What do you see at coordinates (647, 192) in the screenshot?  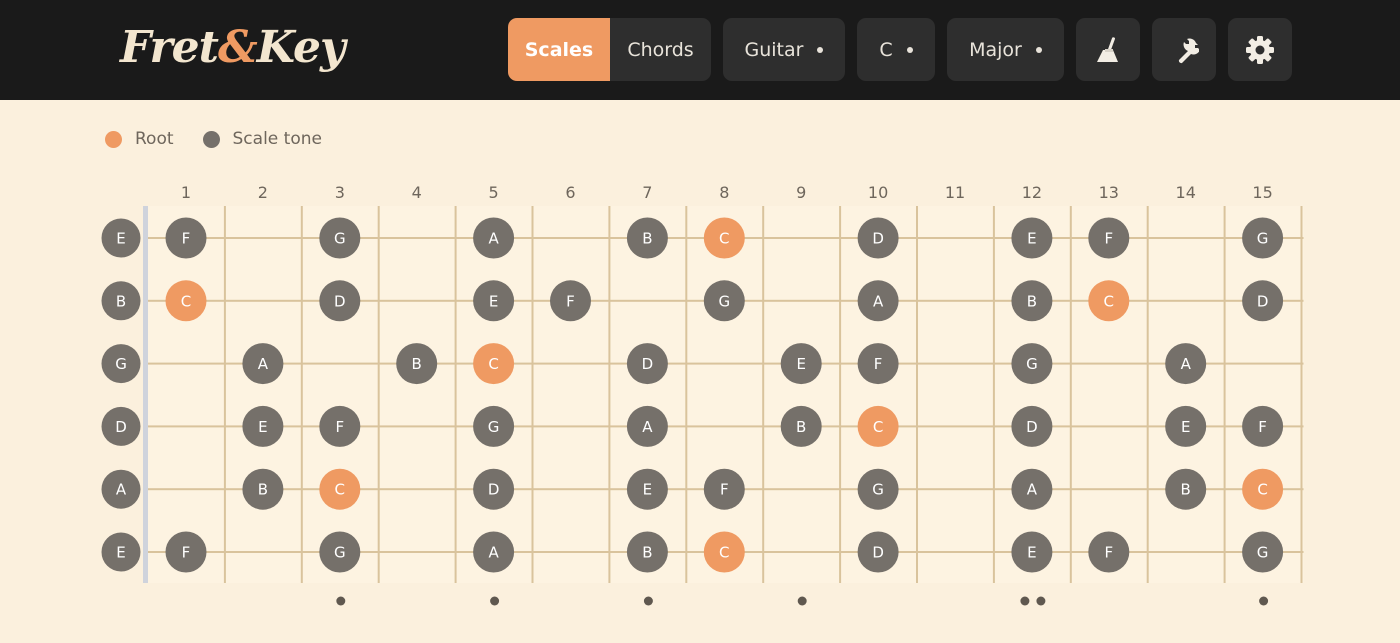 I see `fret-number: 7` at bounding box center [647, 192].